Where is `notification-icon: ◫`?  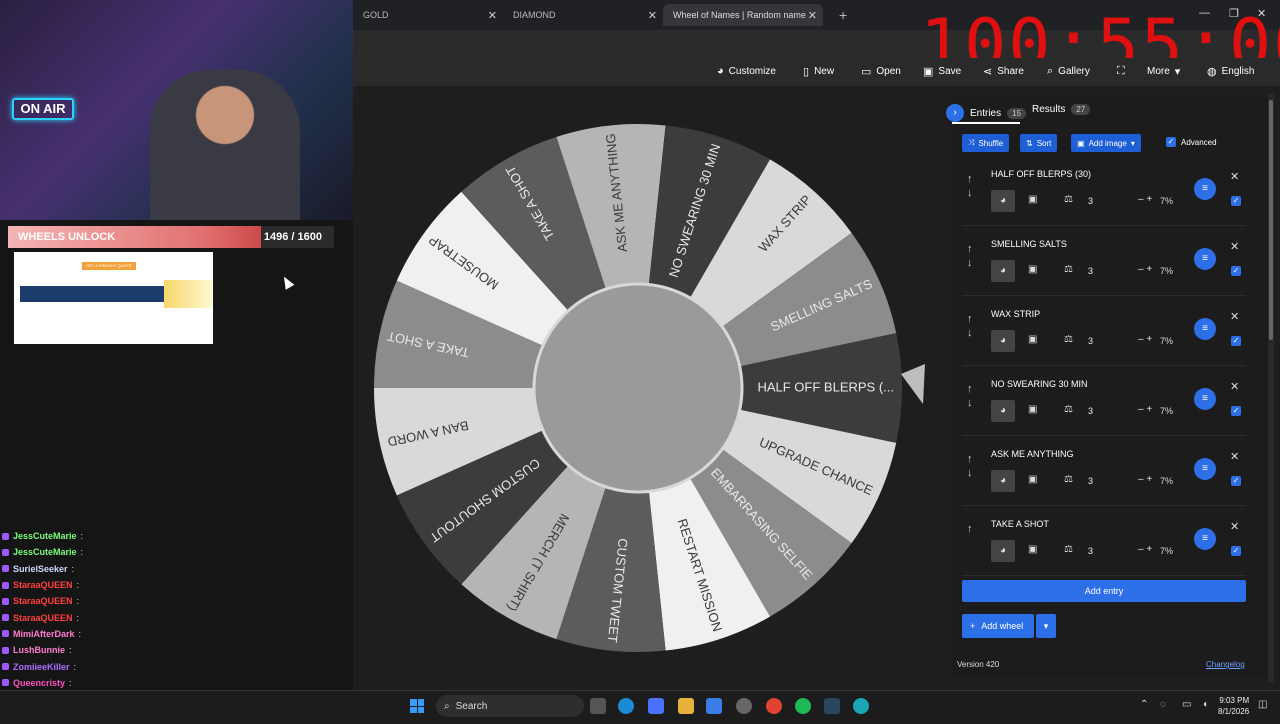 notification-icon: ◫ is located at coordinates (1262, 704).